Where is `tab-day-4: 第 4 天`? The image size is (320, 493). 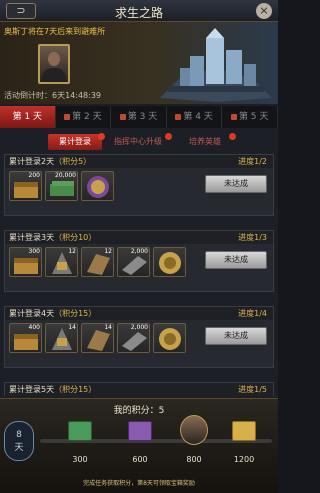
tab-day-4: 第 4 天 is located at coordinates (195, 117).